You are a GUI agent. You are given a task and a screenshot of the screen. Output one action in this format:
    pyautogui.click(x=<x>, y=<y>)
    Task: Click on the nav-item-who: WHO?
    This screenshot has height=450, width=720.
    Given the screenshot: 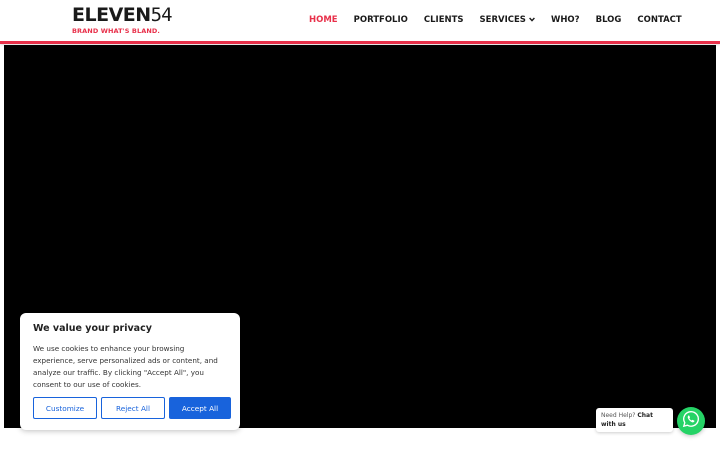 What is the action you would take?
    pyautogui.click(x=565, y=20)
    